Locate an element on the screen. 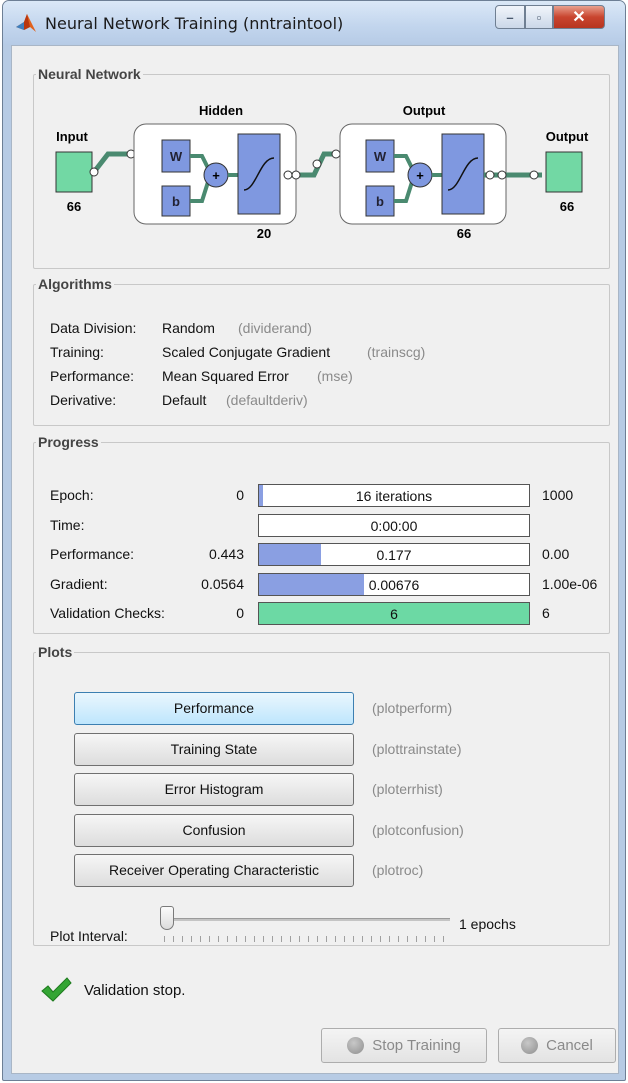 The width and height of the screenshot is (628, 1083). network-legend: Neural Network is located at coordinates (89, 74).